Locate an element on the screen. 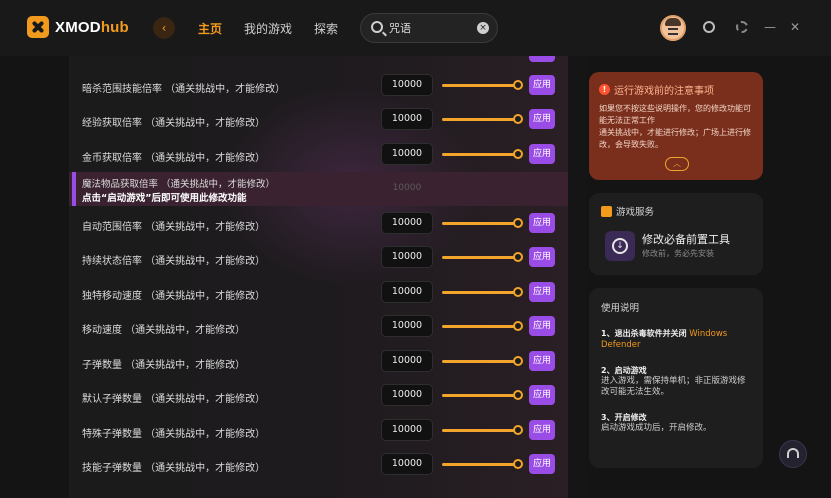 The height and width of the screenshot is (498, 831). left-margin is located at coordinates (34, 277).